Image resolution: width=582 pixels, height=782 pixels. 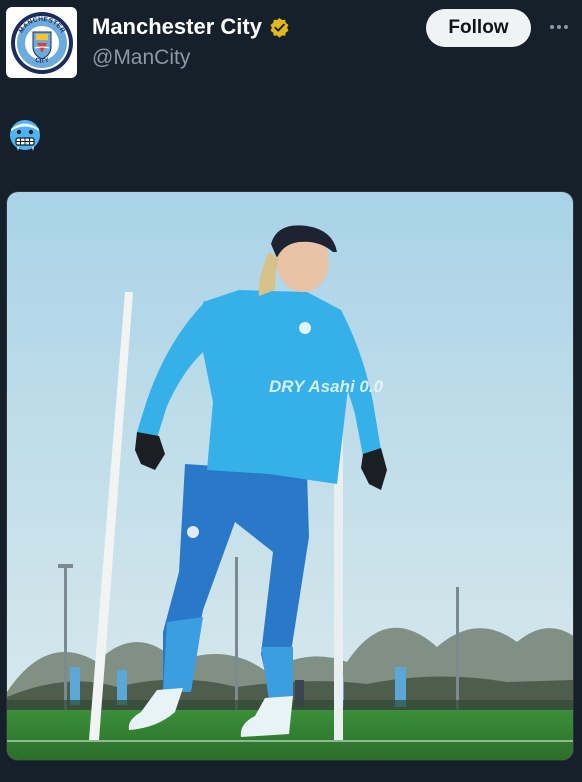 I want to click on manchester-city-crest-icon: MANCHESTER CITY, so click(x=41, y=42).